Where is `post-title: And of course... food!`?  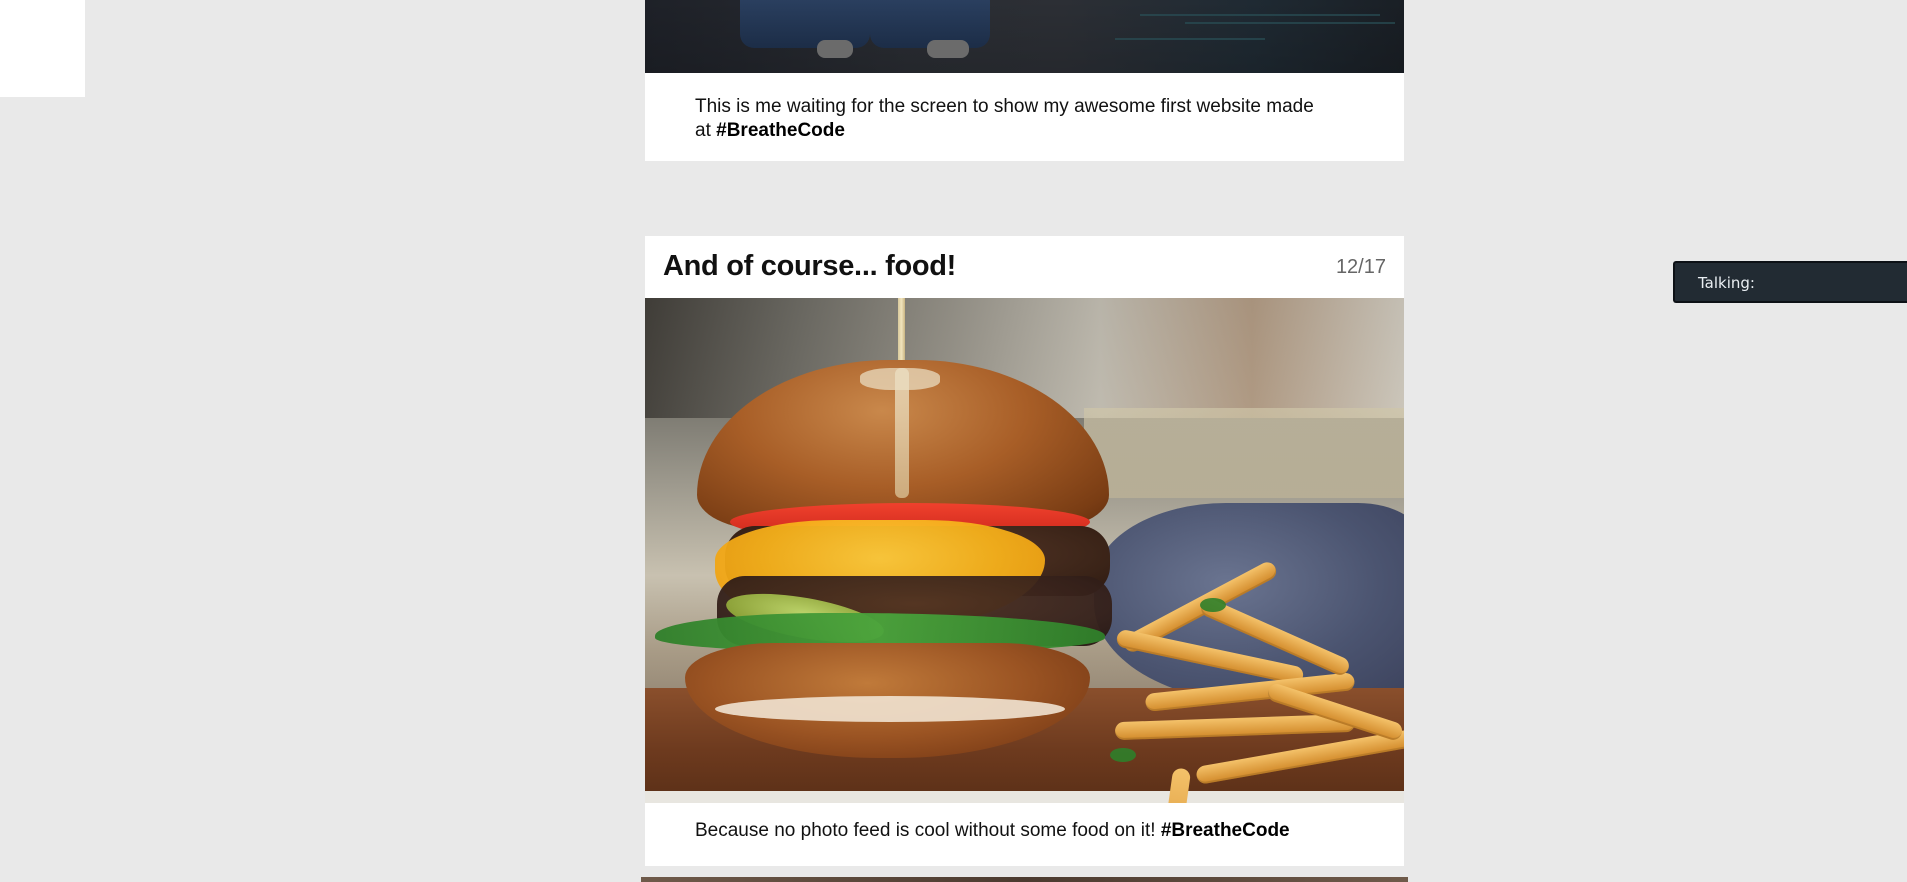 post-title: And of course... food! is located at coordinates (810, 266).